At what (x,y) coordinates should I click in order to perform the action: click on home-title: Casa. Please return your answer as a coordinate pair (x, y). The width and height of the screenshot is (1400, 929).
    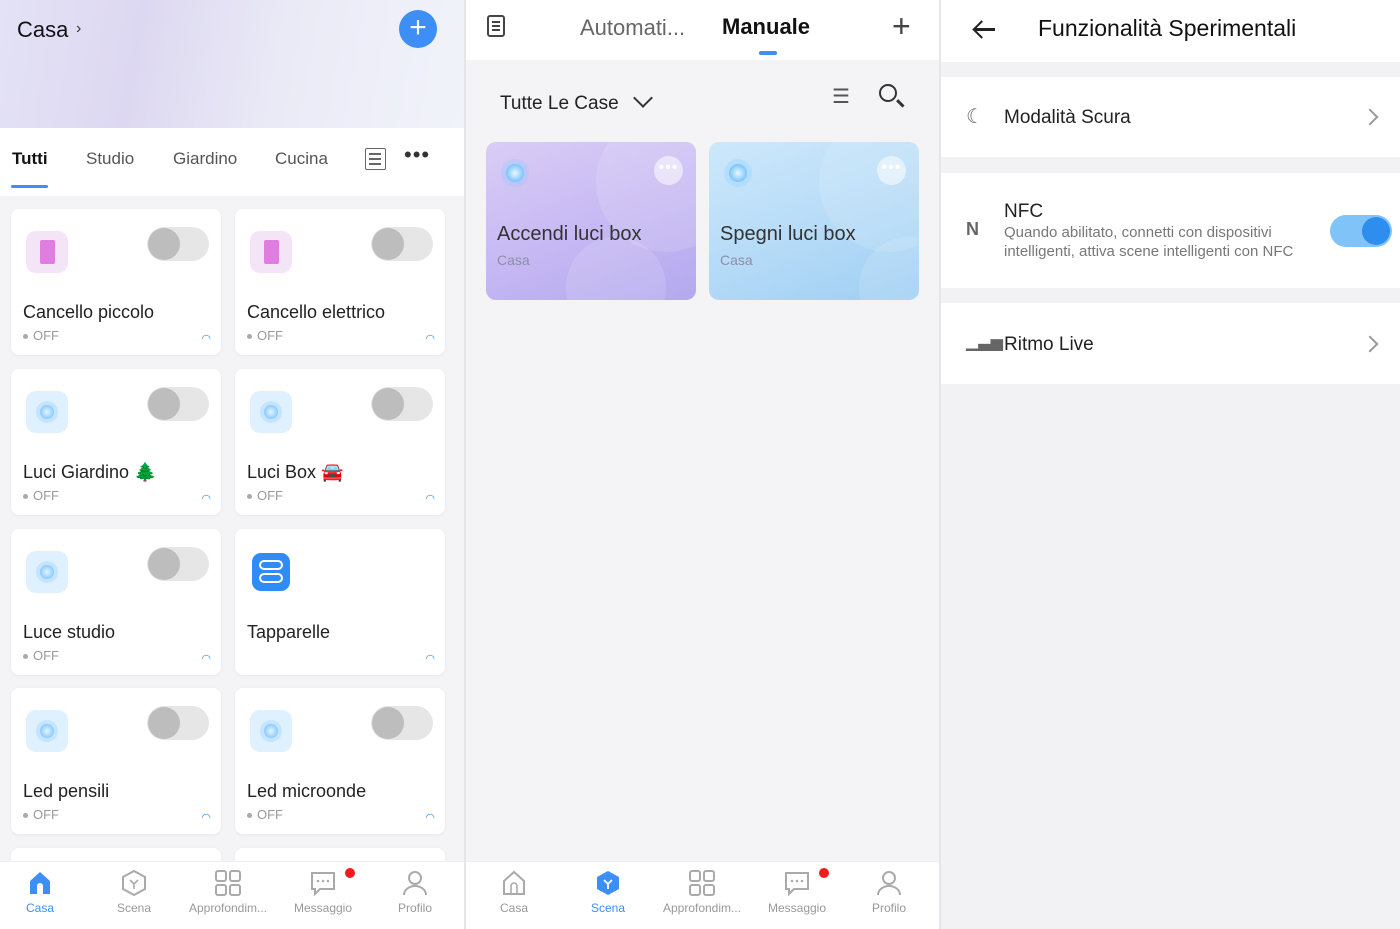
    Looking at the image, I should click on (42, 30).